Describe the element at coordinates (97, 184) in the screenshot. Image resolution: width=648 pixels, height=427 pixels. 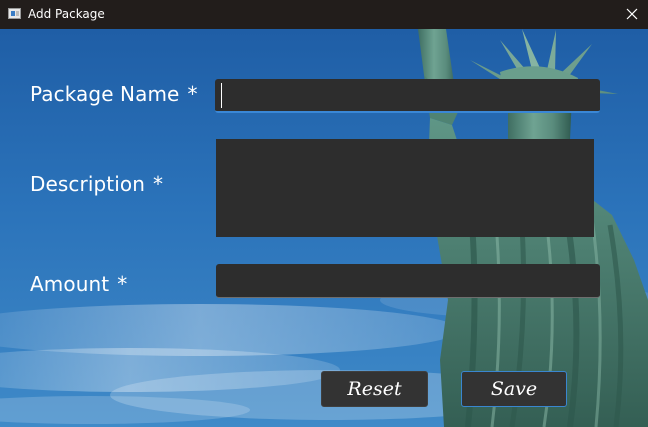
I see `description-label: Description *` at that location.